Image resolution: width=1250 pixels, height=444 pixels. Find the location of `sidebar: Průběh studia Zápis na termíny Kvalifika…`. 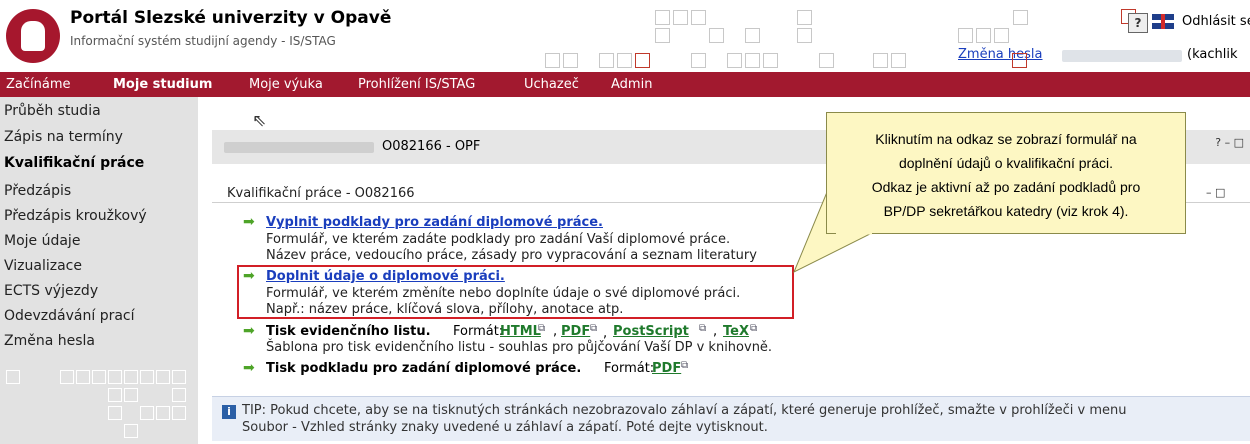

sidebar: Průběh studia Zápis na termíny Kvalifika… is located at coordinates (99, 270).